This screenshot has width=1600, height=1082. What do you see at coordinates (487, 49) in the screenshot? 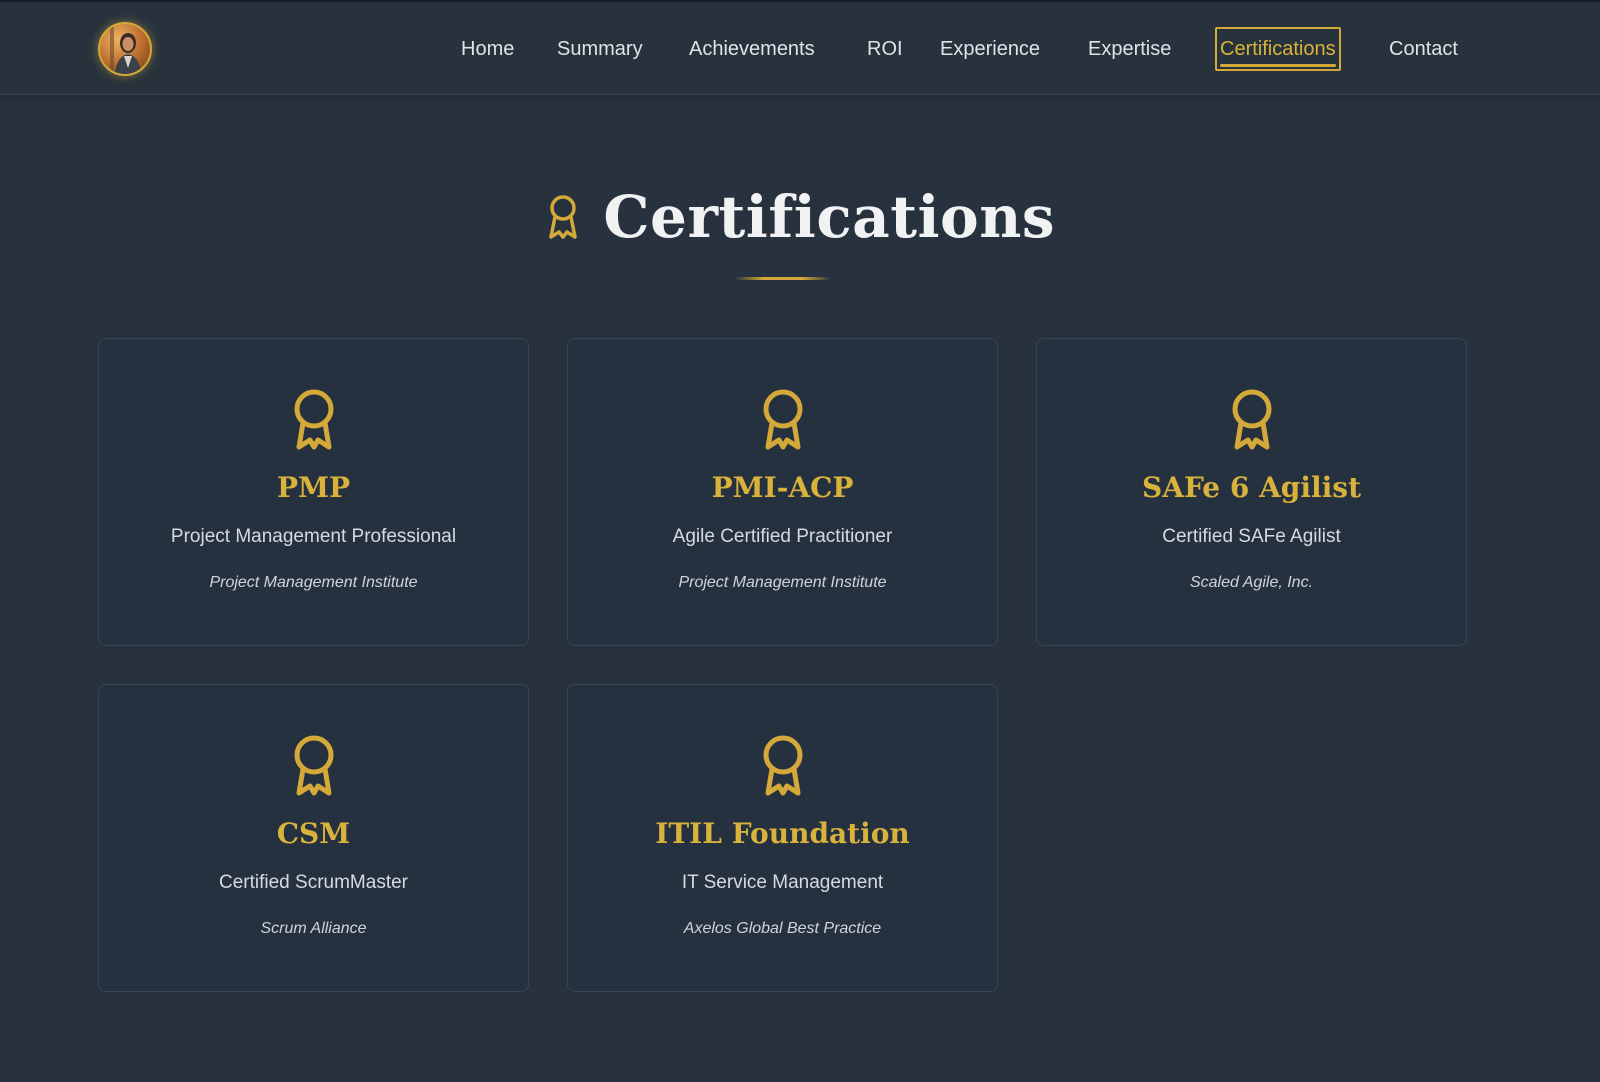
I see `nav-home: Home` at bounding box center [487, 49].